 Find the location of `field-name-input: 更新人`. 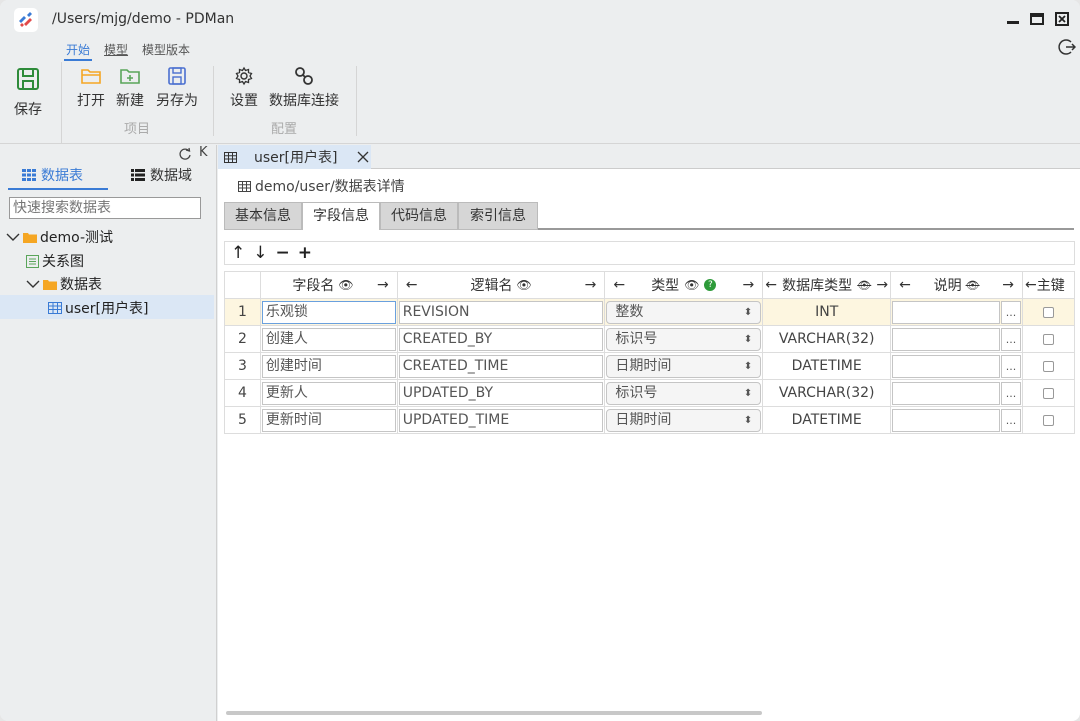

field-name-input: 更新人 is located at coordinates (328, 393).